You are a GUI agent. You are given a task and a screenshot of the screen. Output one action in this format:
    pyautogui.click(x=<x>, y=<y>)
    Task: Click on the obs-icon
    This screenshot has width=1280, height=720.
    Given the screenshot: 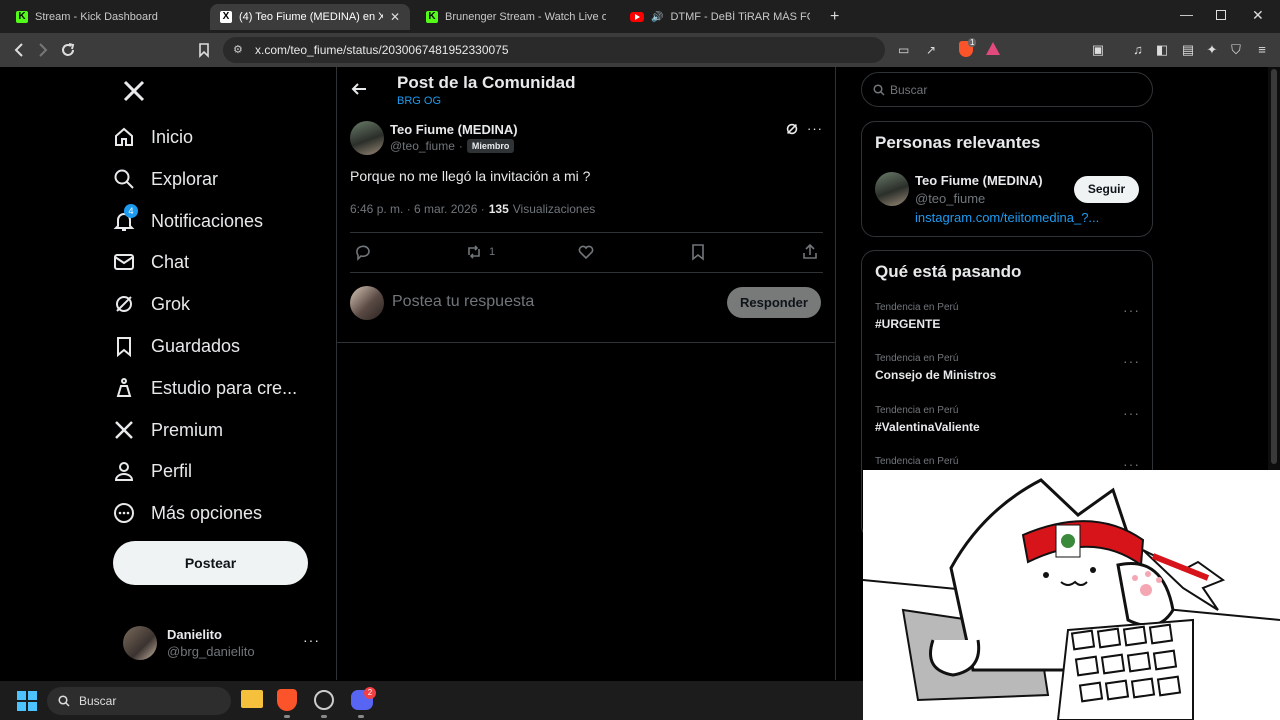 What is the action you would take?
    pyautogui.click(x=324, y=700)
    